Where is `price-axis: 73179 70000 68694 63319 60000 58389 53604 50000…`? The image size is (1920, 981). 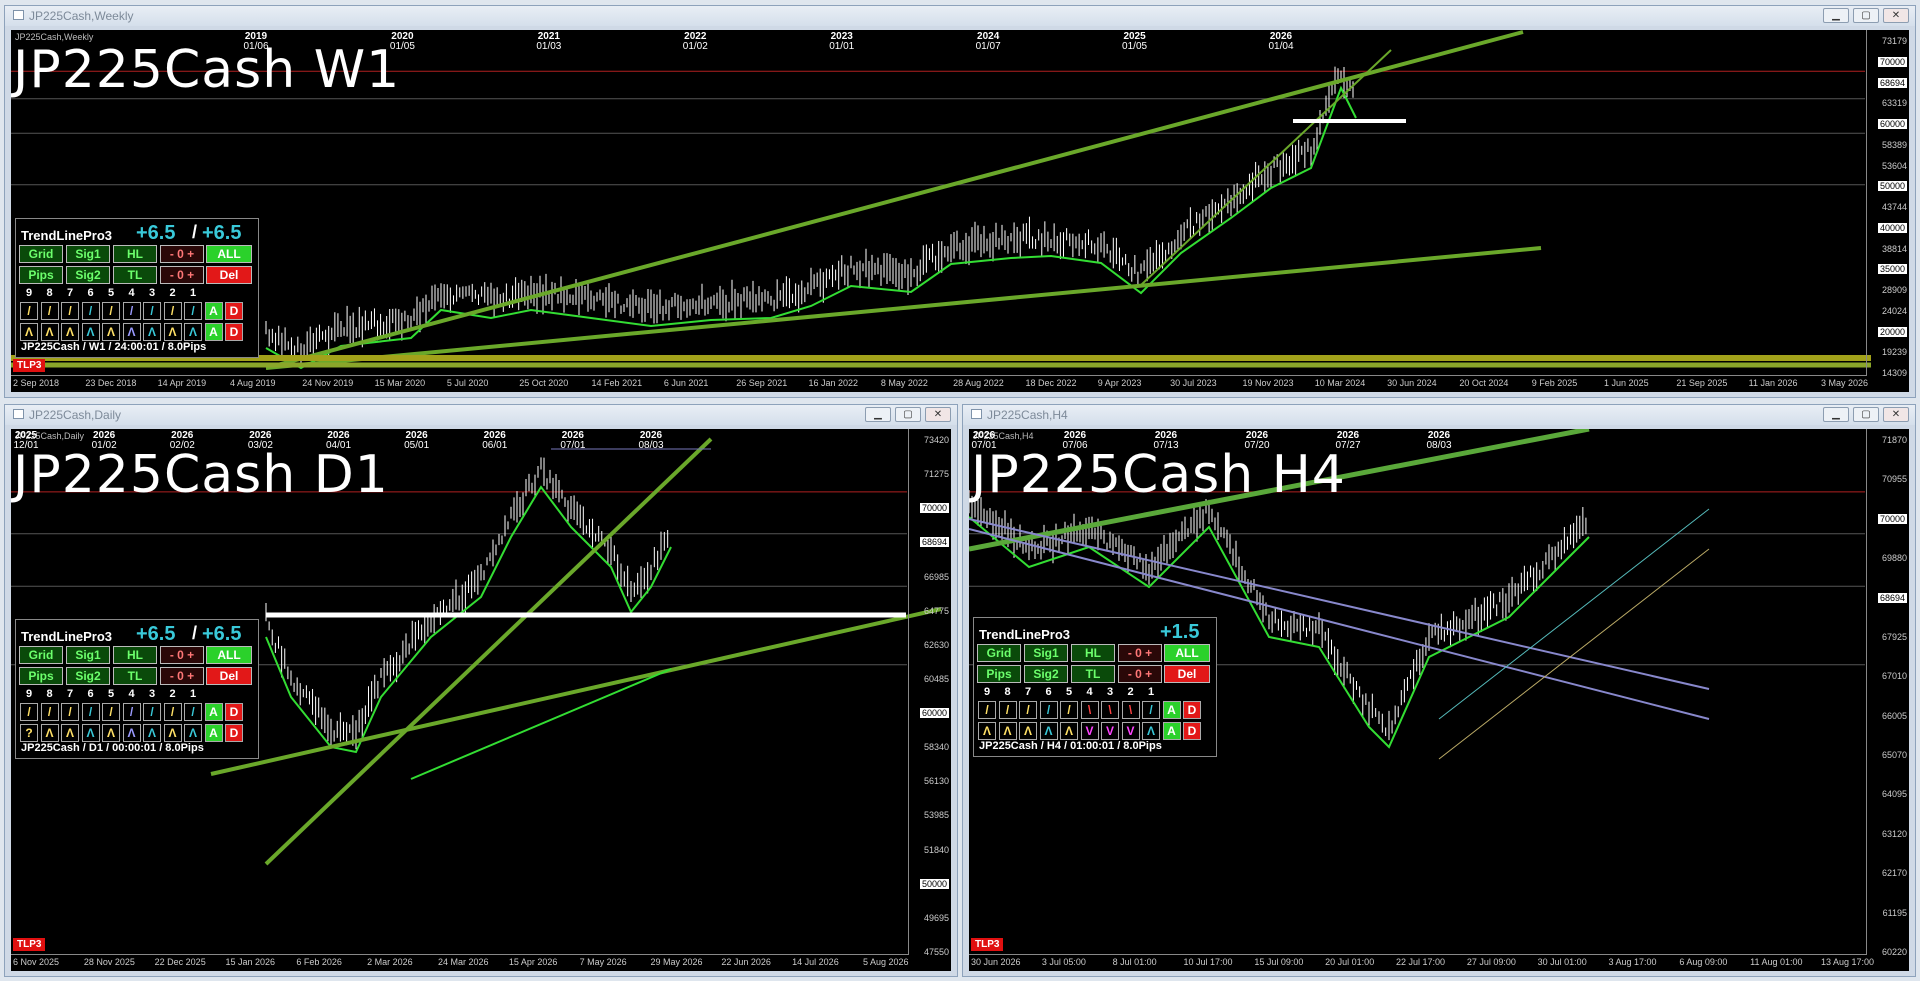
price-axis: 73179 70000 68694 63319 60000 58389 53604 50000… is located at coordinates (1887, 211).